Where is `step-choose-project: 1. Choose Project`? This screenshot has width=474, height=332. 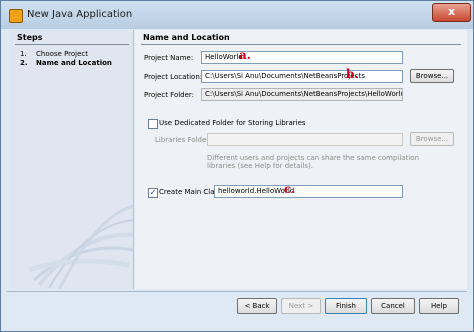
step-choose-project: 1. Choose Project is located at coordinates (54, 54).